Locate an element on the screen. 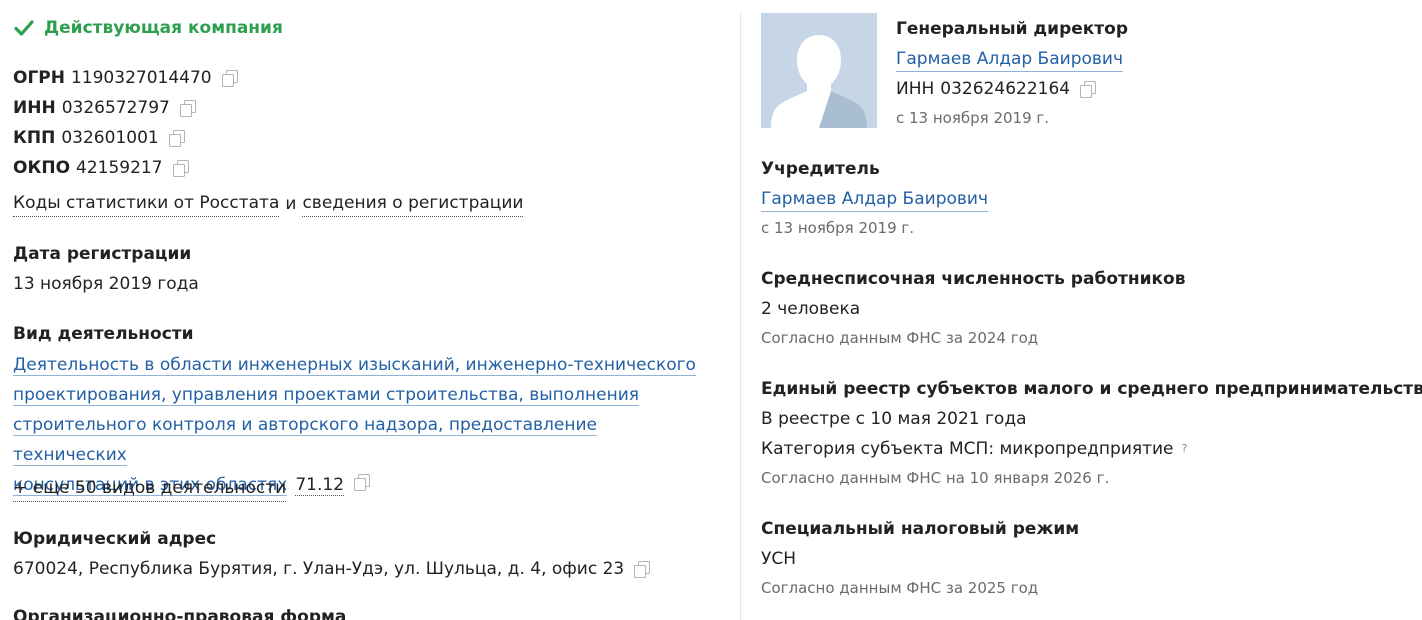 The width and height of the screenshot is (1422, 620). person-silhouette-icon is located at coordinates (819, 70).